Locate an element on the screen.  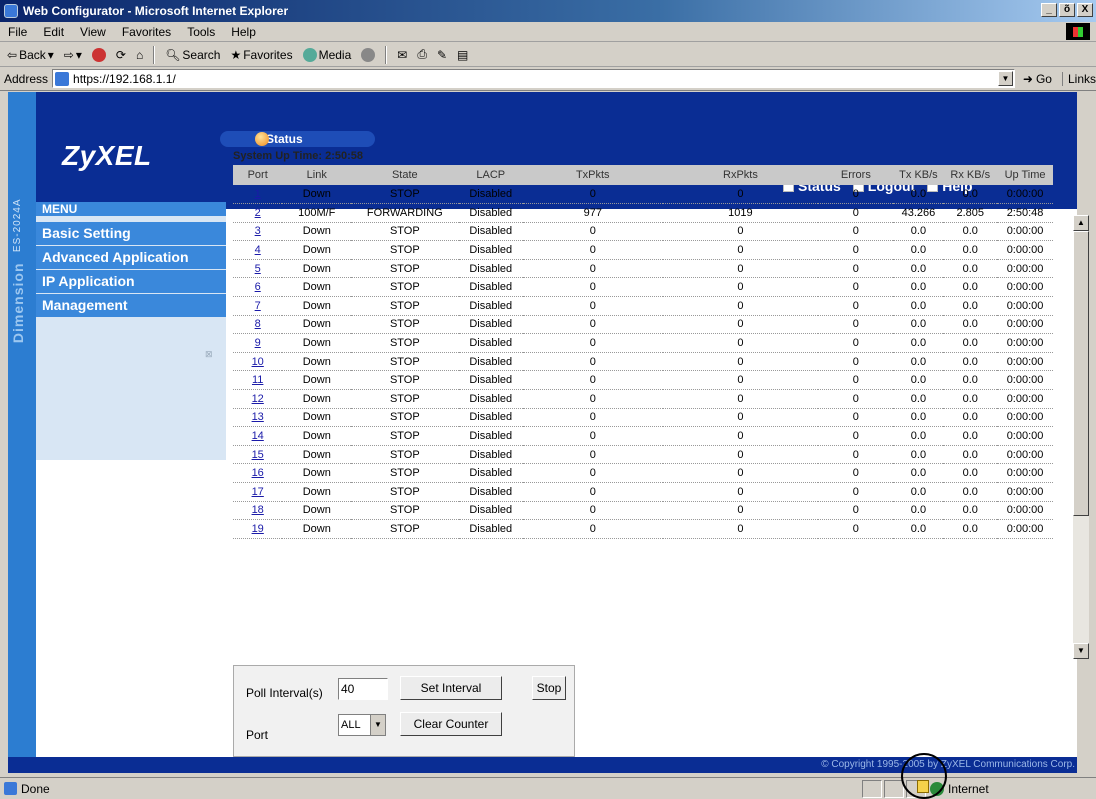
table-row: 3 Down STOP Disabled 0 0 0 0.0 0.0 0:00:00 is located at coordinates (643, 232).